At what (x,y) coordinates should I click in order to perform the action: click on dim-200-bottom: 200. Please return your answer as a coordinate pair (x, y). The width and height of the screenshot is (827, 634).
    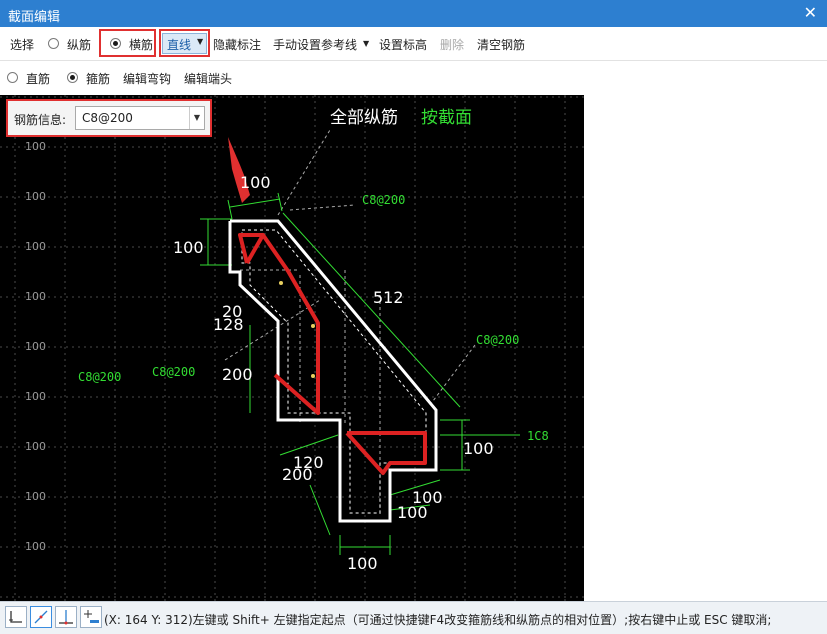
    Looking at the image, I should click on (297, 474).